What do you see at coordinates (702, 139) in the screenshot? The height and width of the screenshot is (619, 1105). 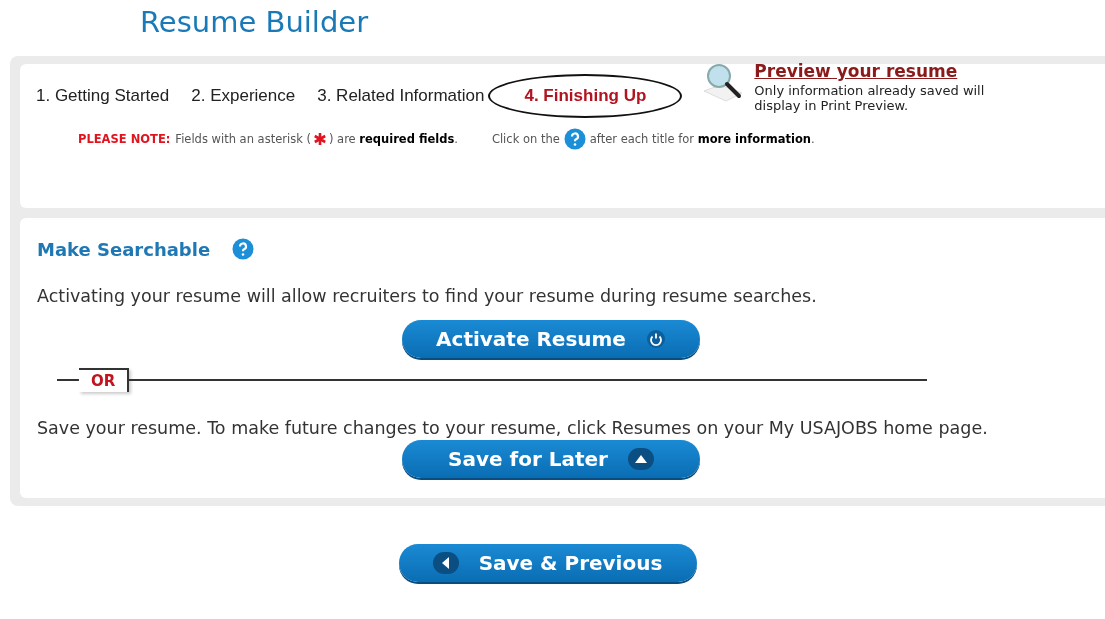 I see `help-text: after each title for more information.` at bounding box center [702, 139].